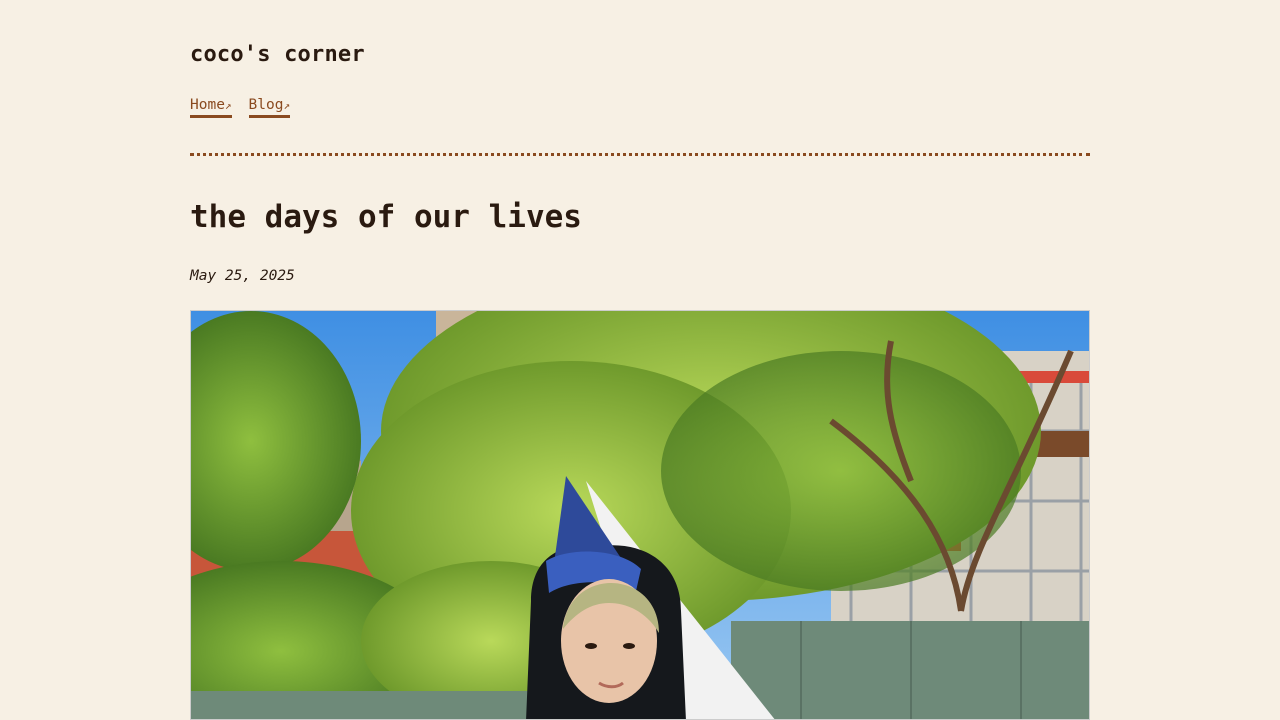  I want to click on nav-link-home: Home↗, so click(211, 107).